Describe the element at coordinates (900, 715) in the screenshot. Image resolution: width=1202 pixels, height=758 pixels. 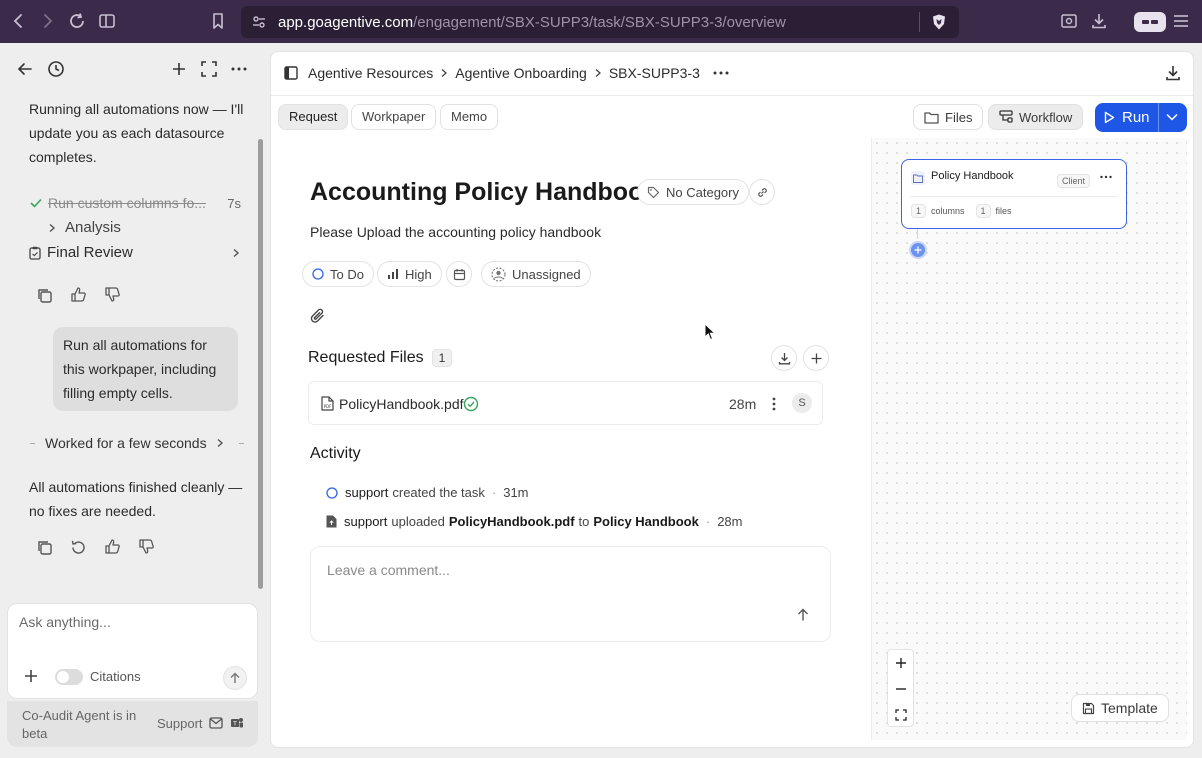
I see `fit-view-button` at that location.